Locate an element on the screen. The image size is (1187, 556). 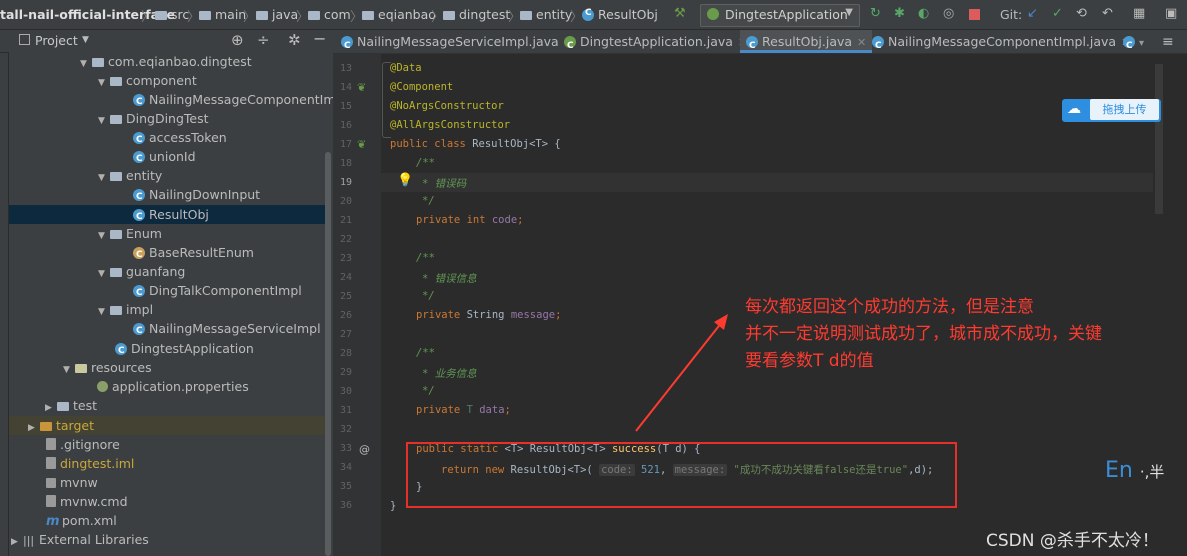
history-icon: ⟲ is located at coordinates (1081, 13).